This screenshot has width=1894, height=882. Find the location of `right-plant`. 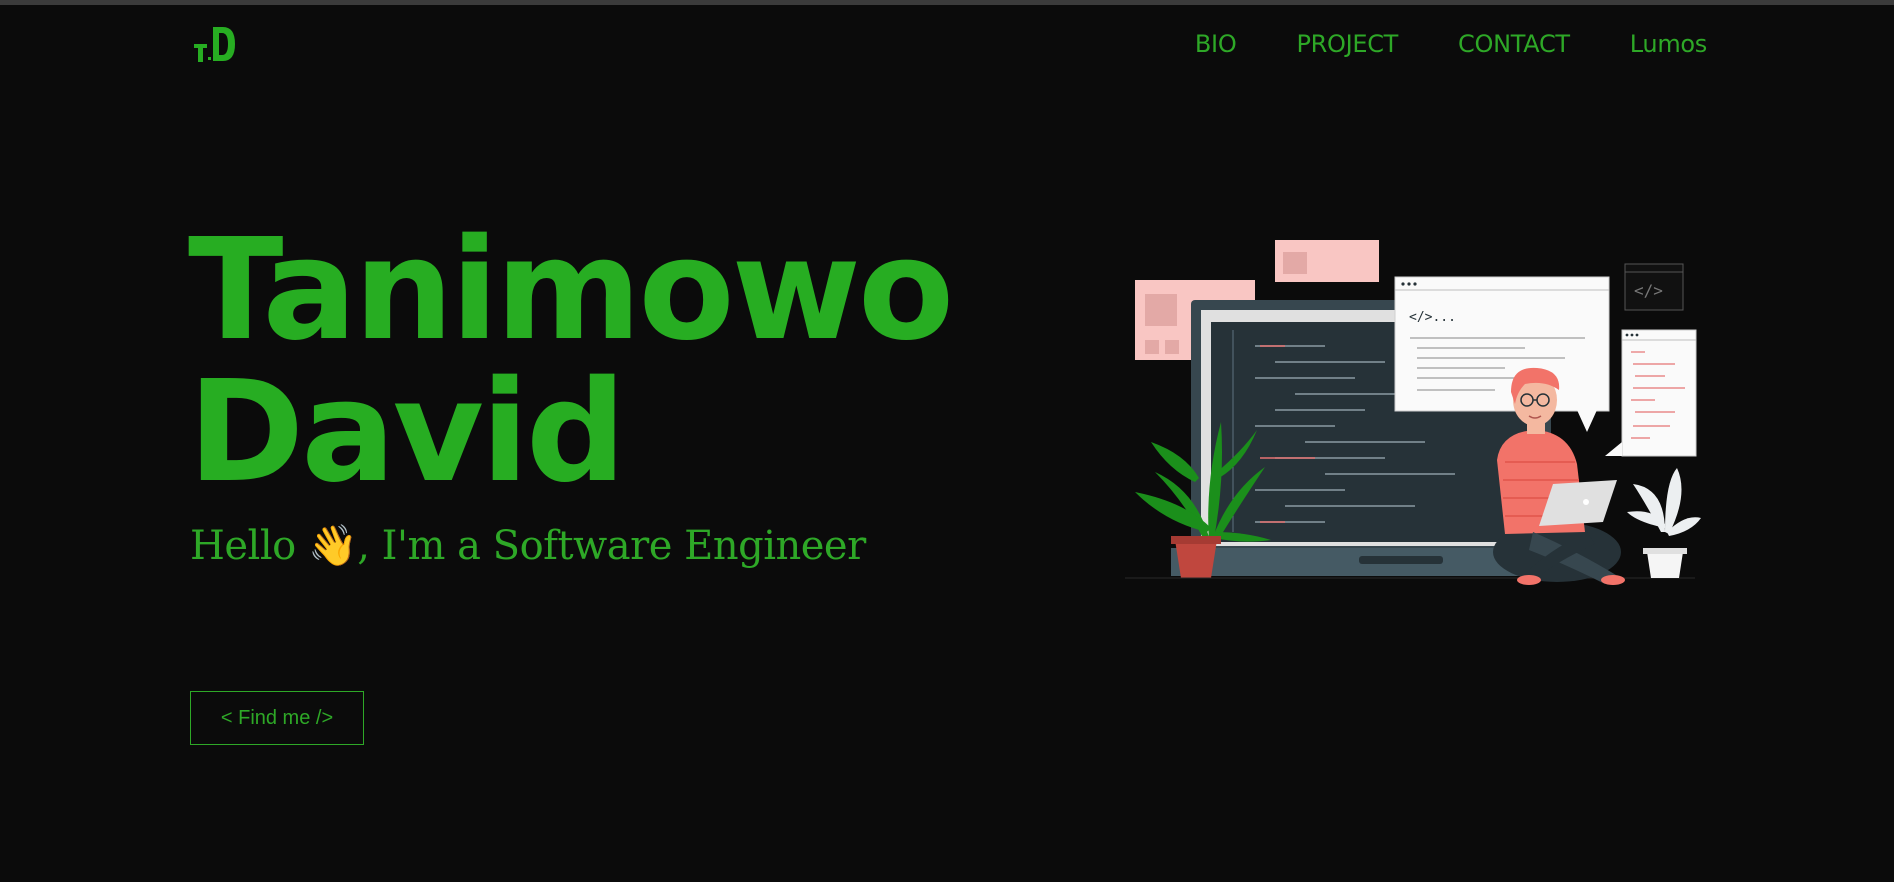

right-plant is located at coordinates (1664, 502).